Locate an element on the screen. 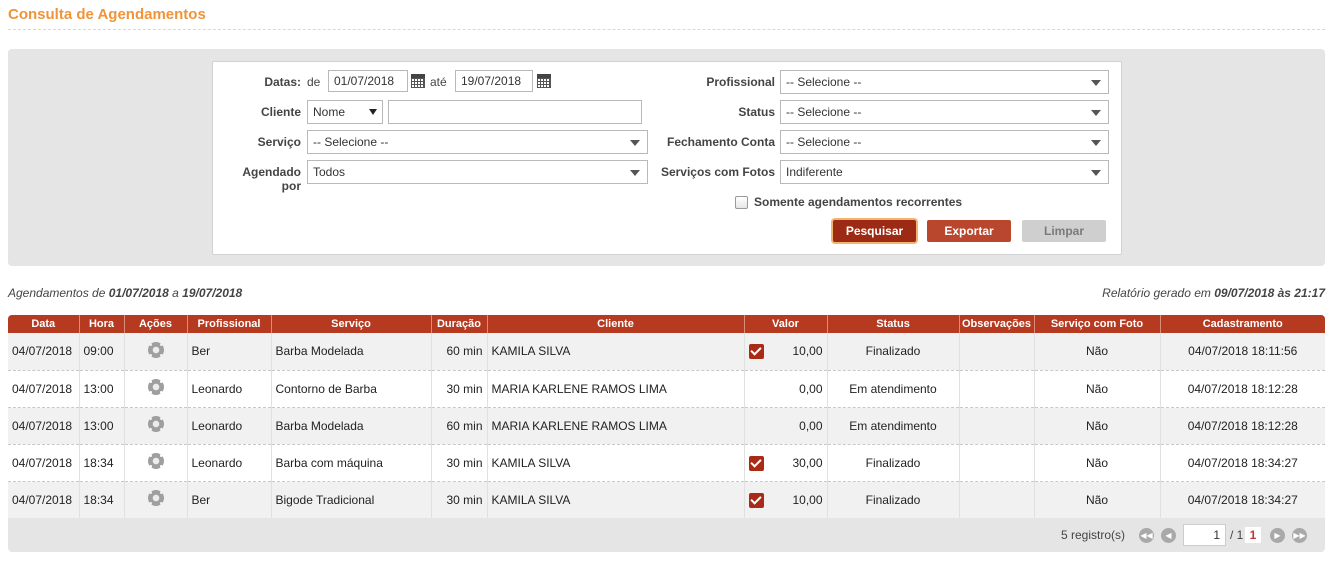 The width and height of the screenshot is (1332, 577). cell-observacoes is located at coordinates (997, 426).